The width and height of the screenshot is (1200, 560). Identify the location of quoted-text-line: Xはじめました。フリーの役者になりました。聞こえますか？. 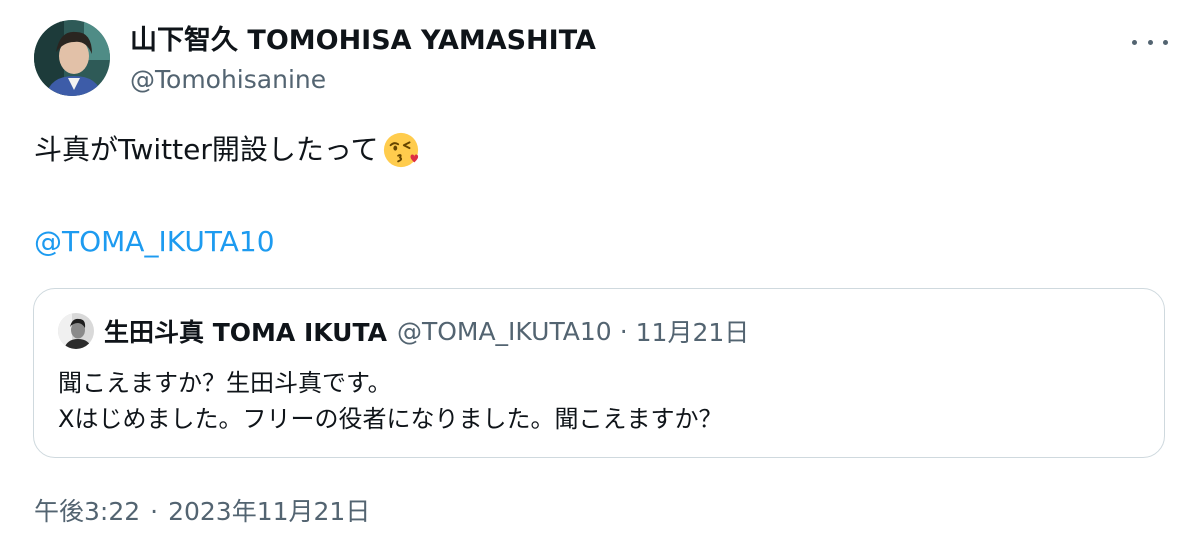
(390, 419).